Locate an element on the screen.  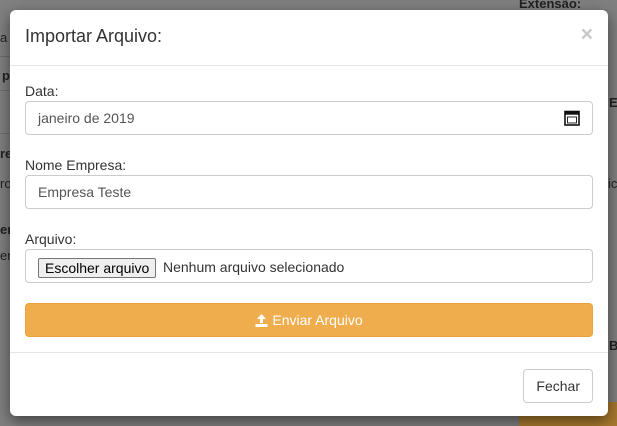
company-input: Empresa Teste is located at coordinates (309, 192).